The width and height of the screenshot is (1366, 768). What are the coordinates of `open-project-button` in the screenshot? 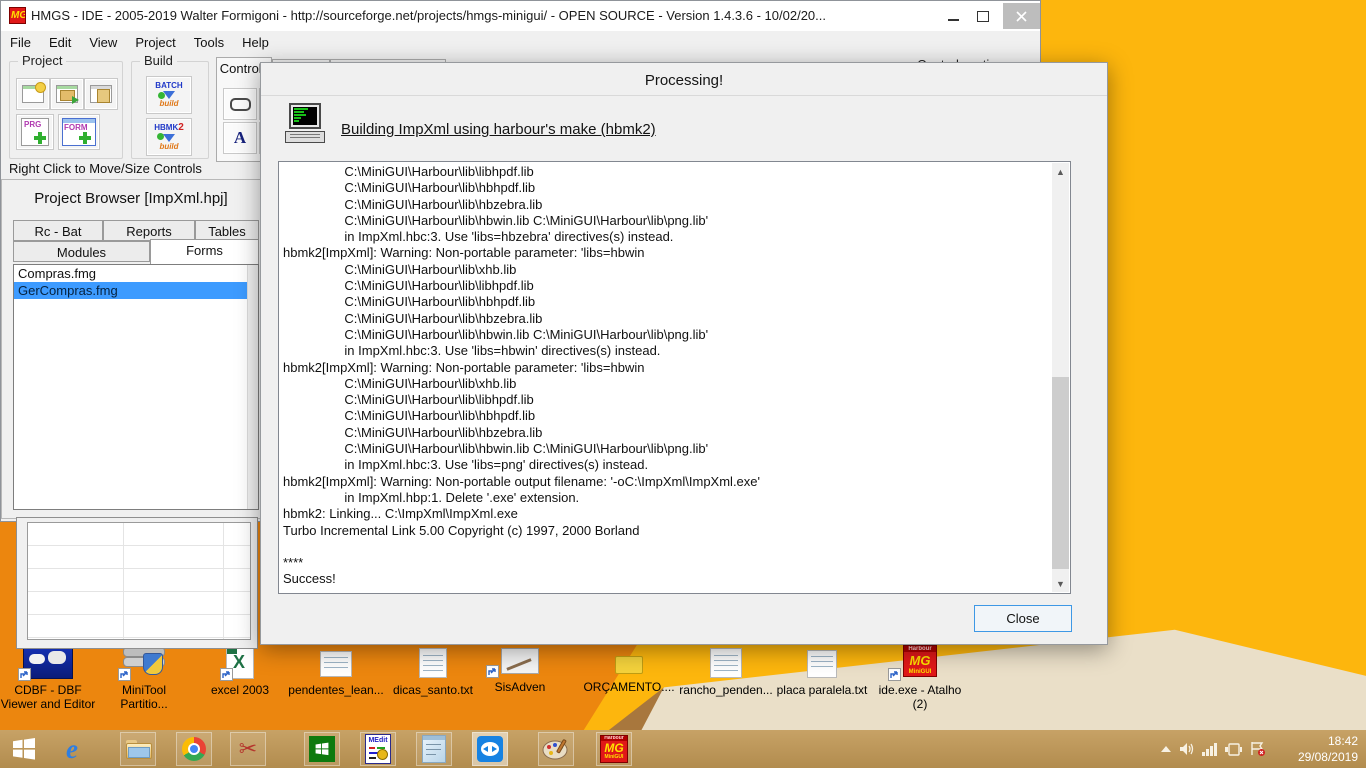 It's located at (67, 94).